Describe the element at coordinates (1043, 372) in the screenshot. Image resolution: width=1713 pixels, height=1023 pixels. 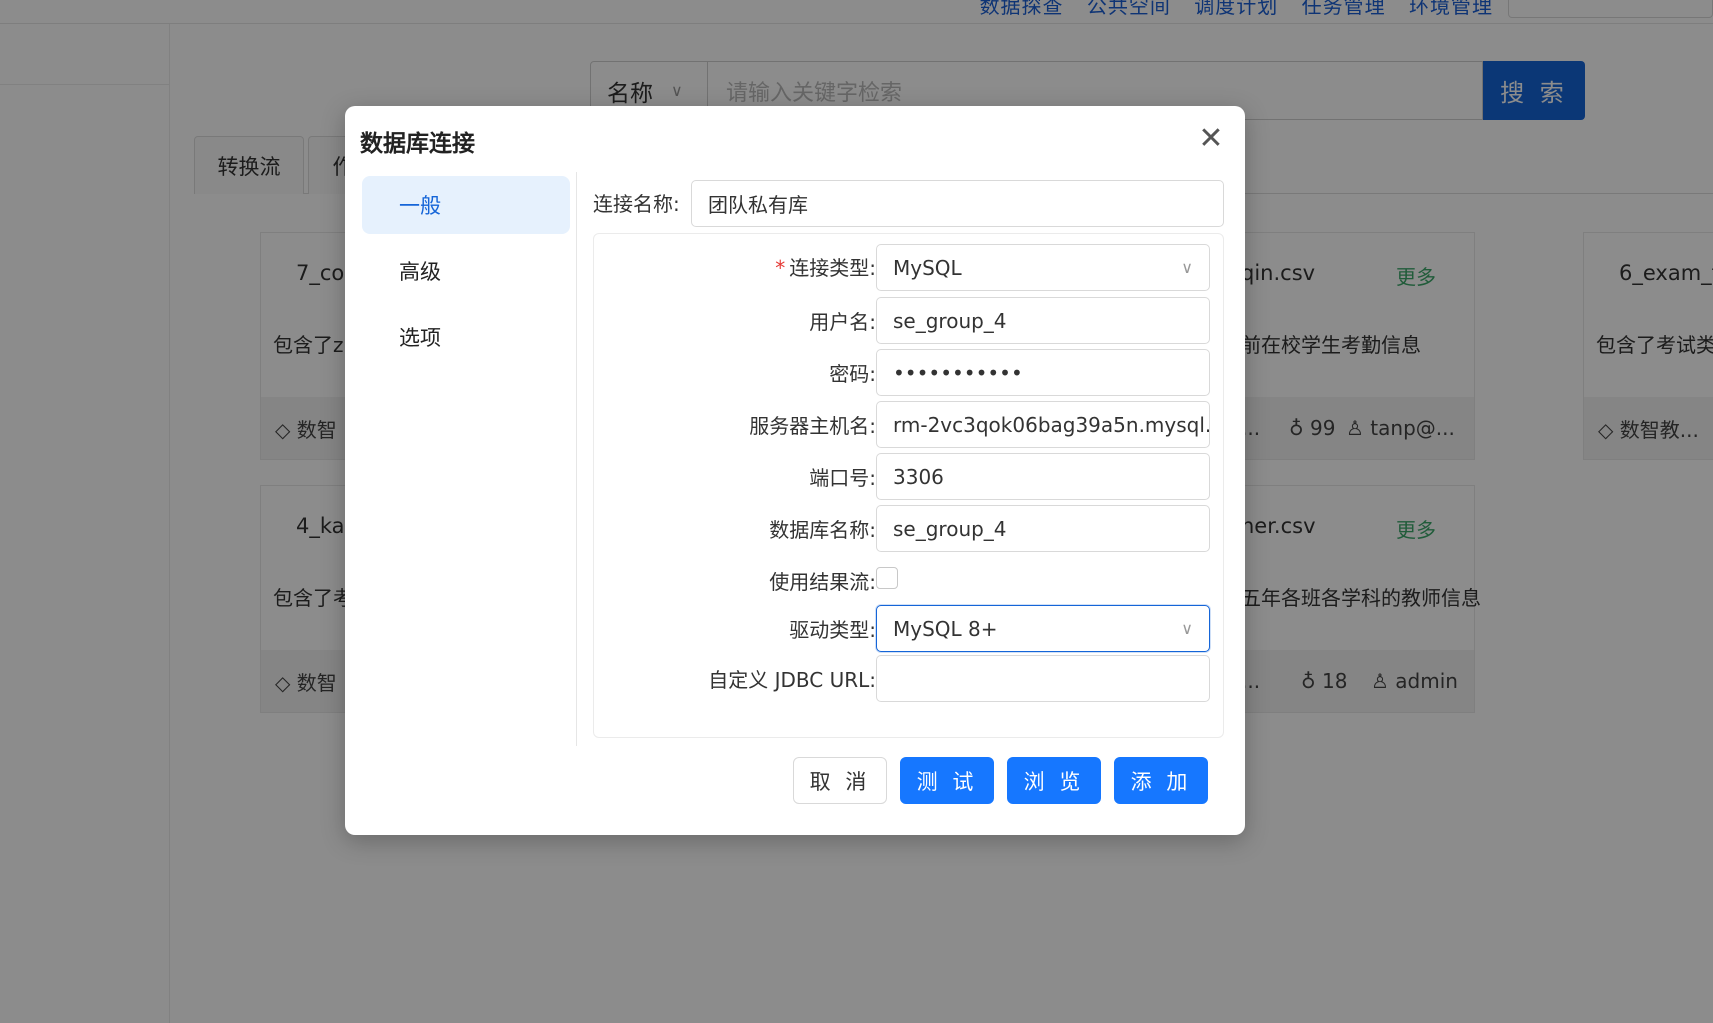
I see `password-input: •••••••••••` at that location.